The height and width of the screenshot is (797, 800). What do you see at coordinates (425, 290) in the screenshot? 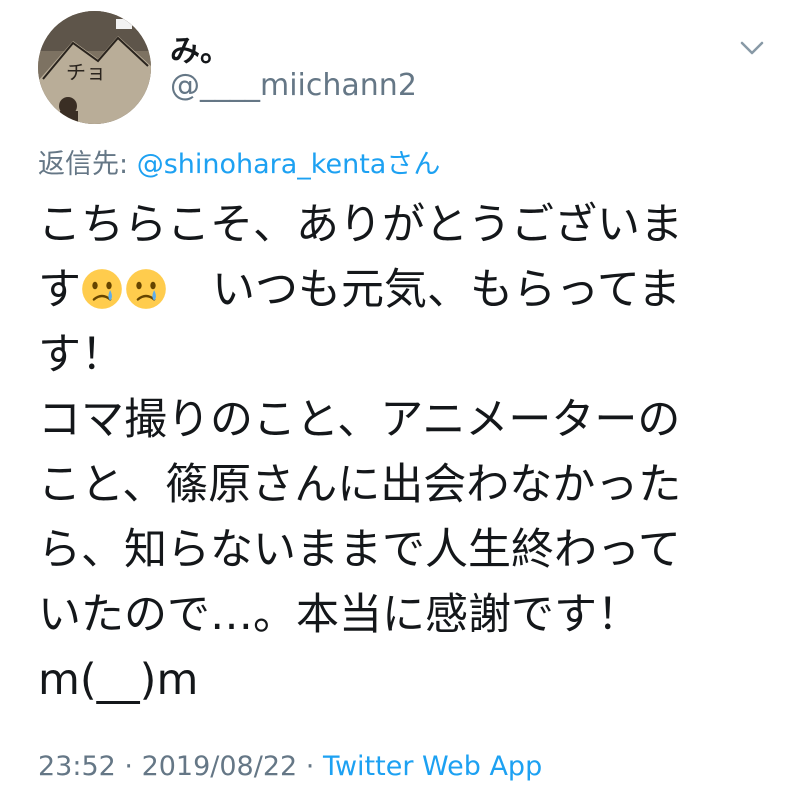
I see `tweet-text-fragment: いつも元気、もらってま` at bounding box center [425, 290].